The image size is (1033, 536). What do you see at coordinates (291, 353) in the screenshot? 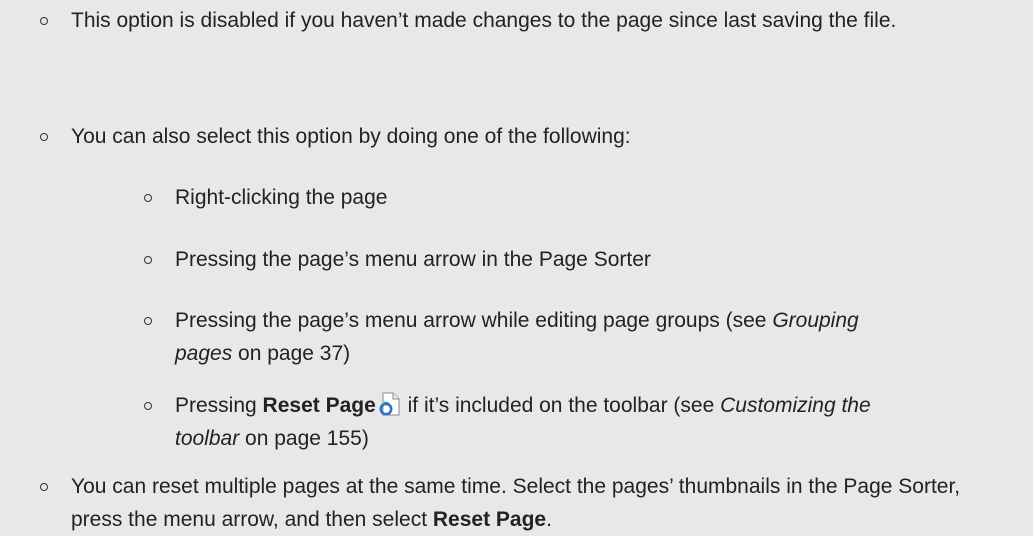
I see `item-text-after: on page 37)` at bounding box center [291, 353].